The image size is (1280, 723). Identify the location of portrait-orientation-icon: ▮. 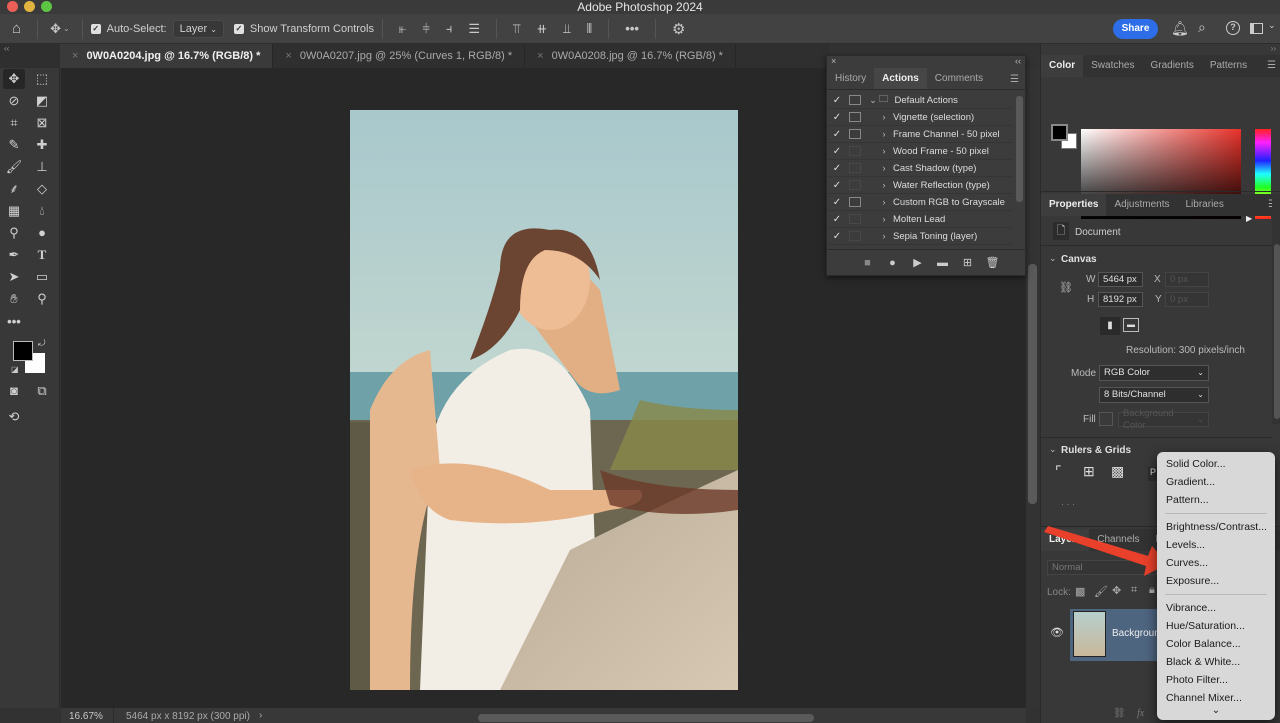
(1110, 326).